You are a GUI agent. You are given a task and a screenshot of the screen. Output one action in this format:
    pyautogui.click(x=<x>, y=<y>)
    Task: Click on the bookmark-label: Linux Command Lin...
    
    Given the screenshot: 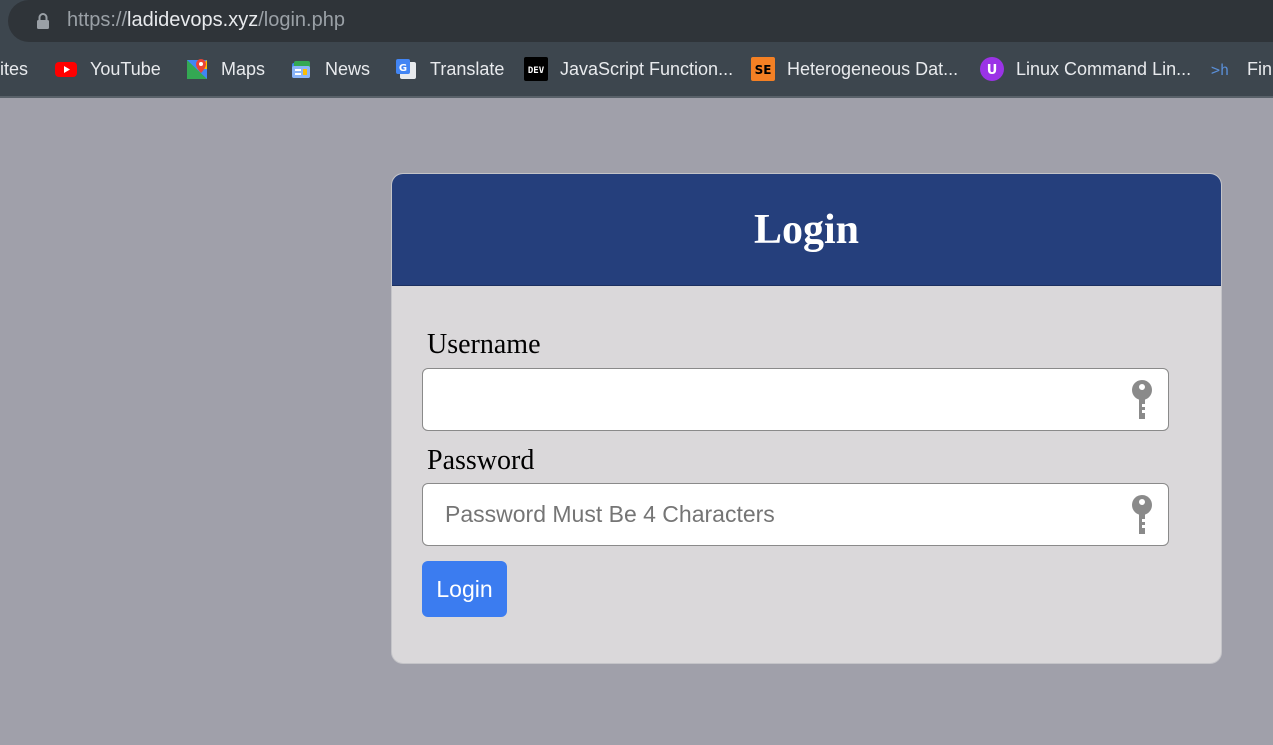 What is the action you would take?
    pyautogui.click(x=1104, y=68)
    